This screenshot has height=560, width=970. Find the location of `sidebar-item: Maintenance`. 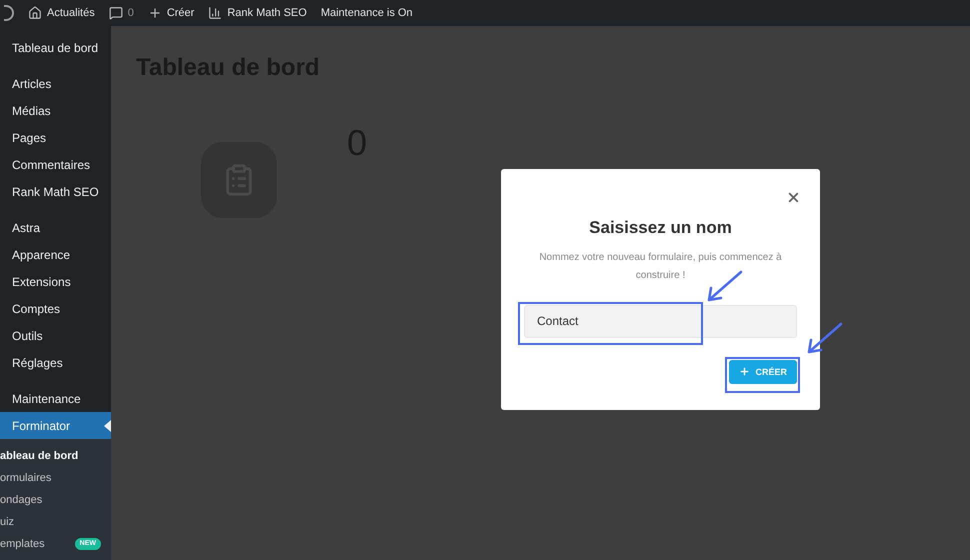

sidebar-item: Maintenance is located at coordinates (55, 398).